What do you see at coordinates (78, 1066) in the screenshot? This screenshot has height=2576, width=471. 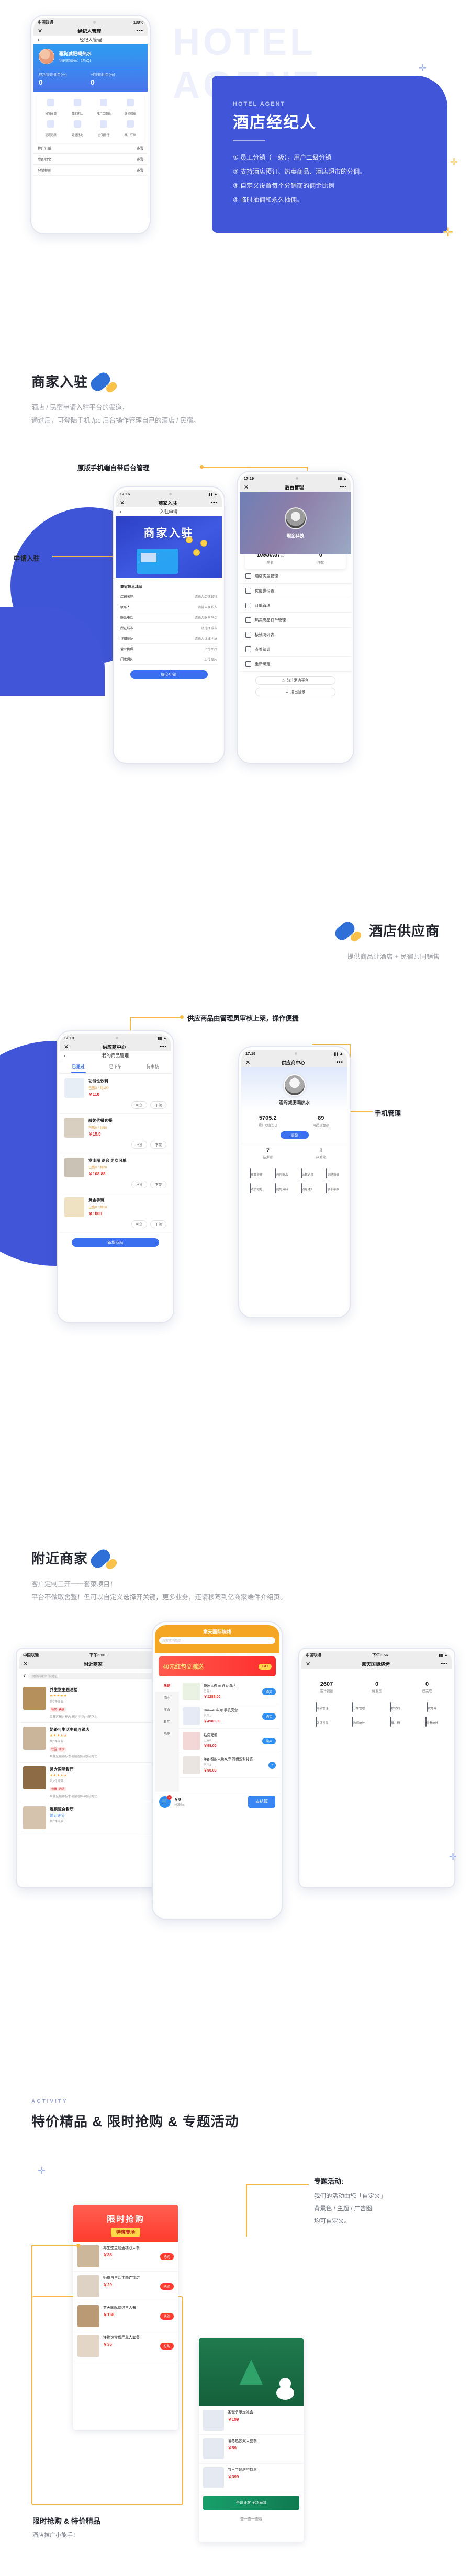 I see `tab-approved: 已通过` at bounding box center [78, 1066].